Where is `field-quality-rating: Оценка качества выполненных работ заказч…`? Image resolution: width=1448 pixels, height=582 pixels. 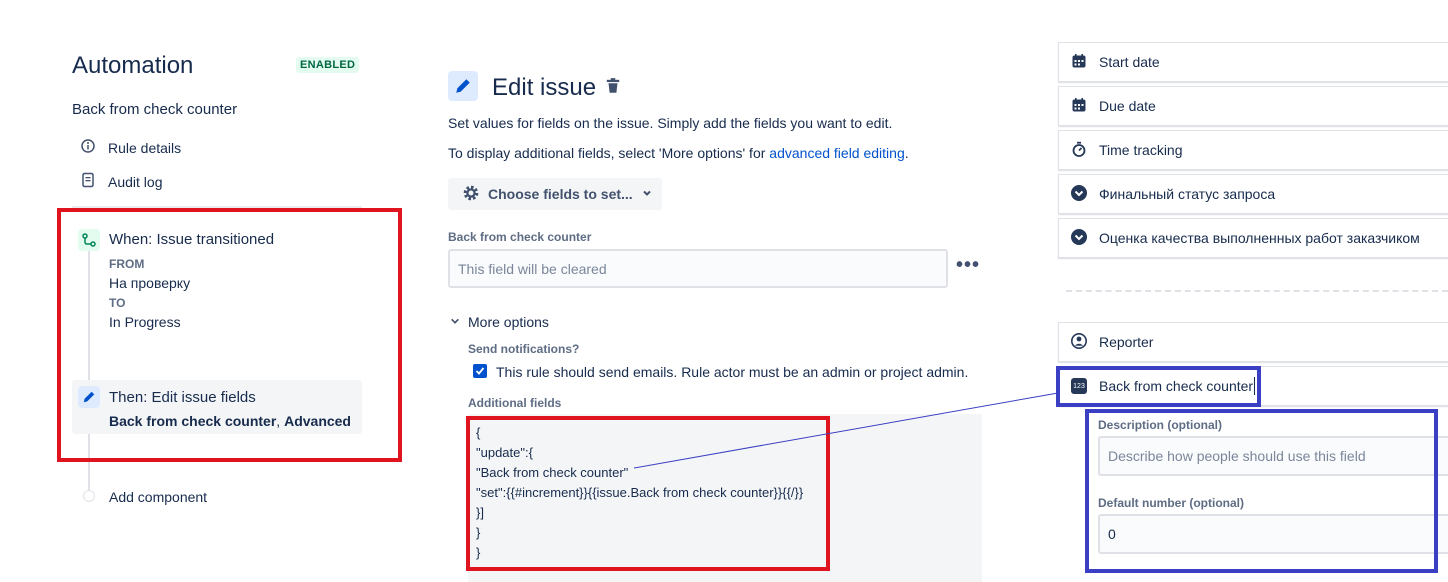
field-quality-rating: Оценка качества выполненных работ заказч… is located at coordinates (1253, 238).